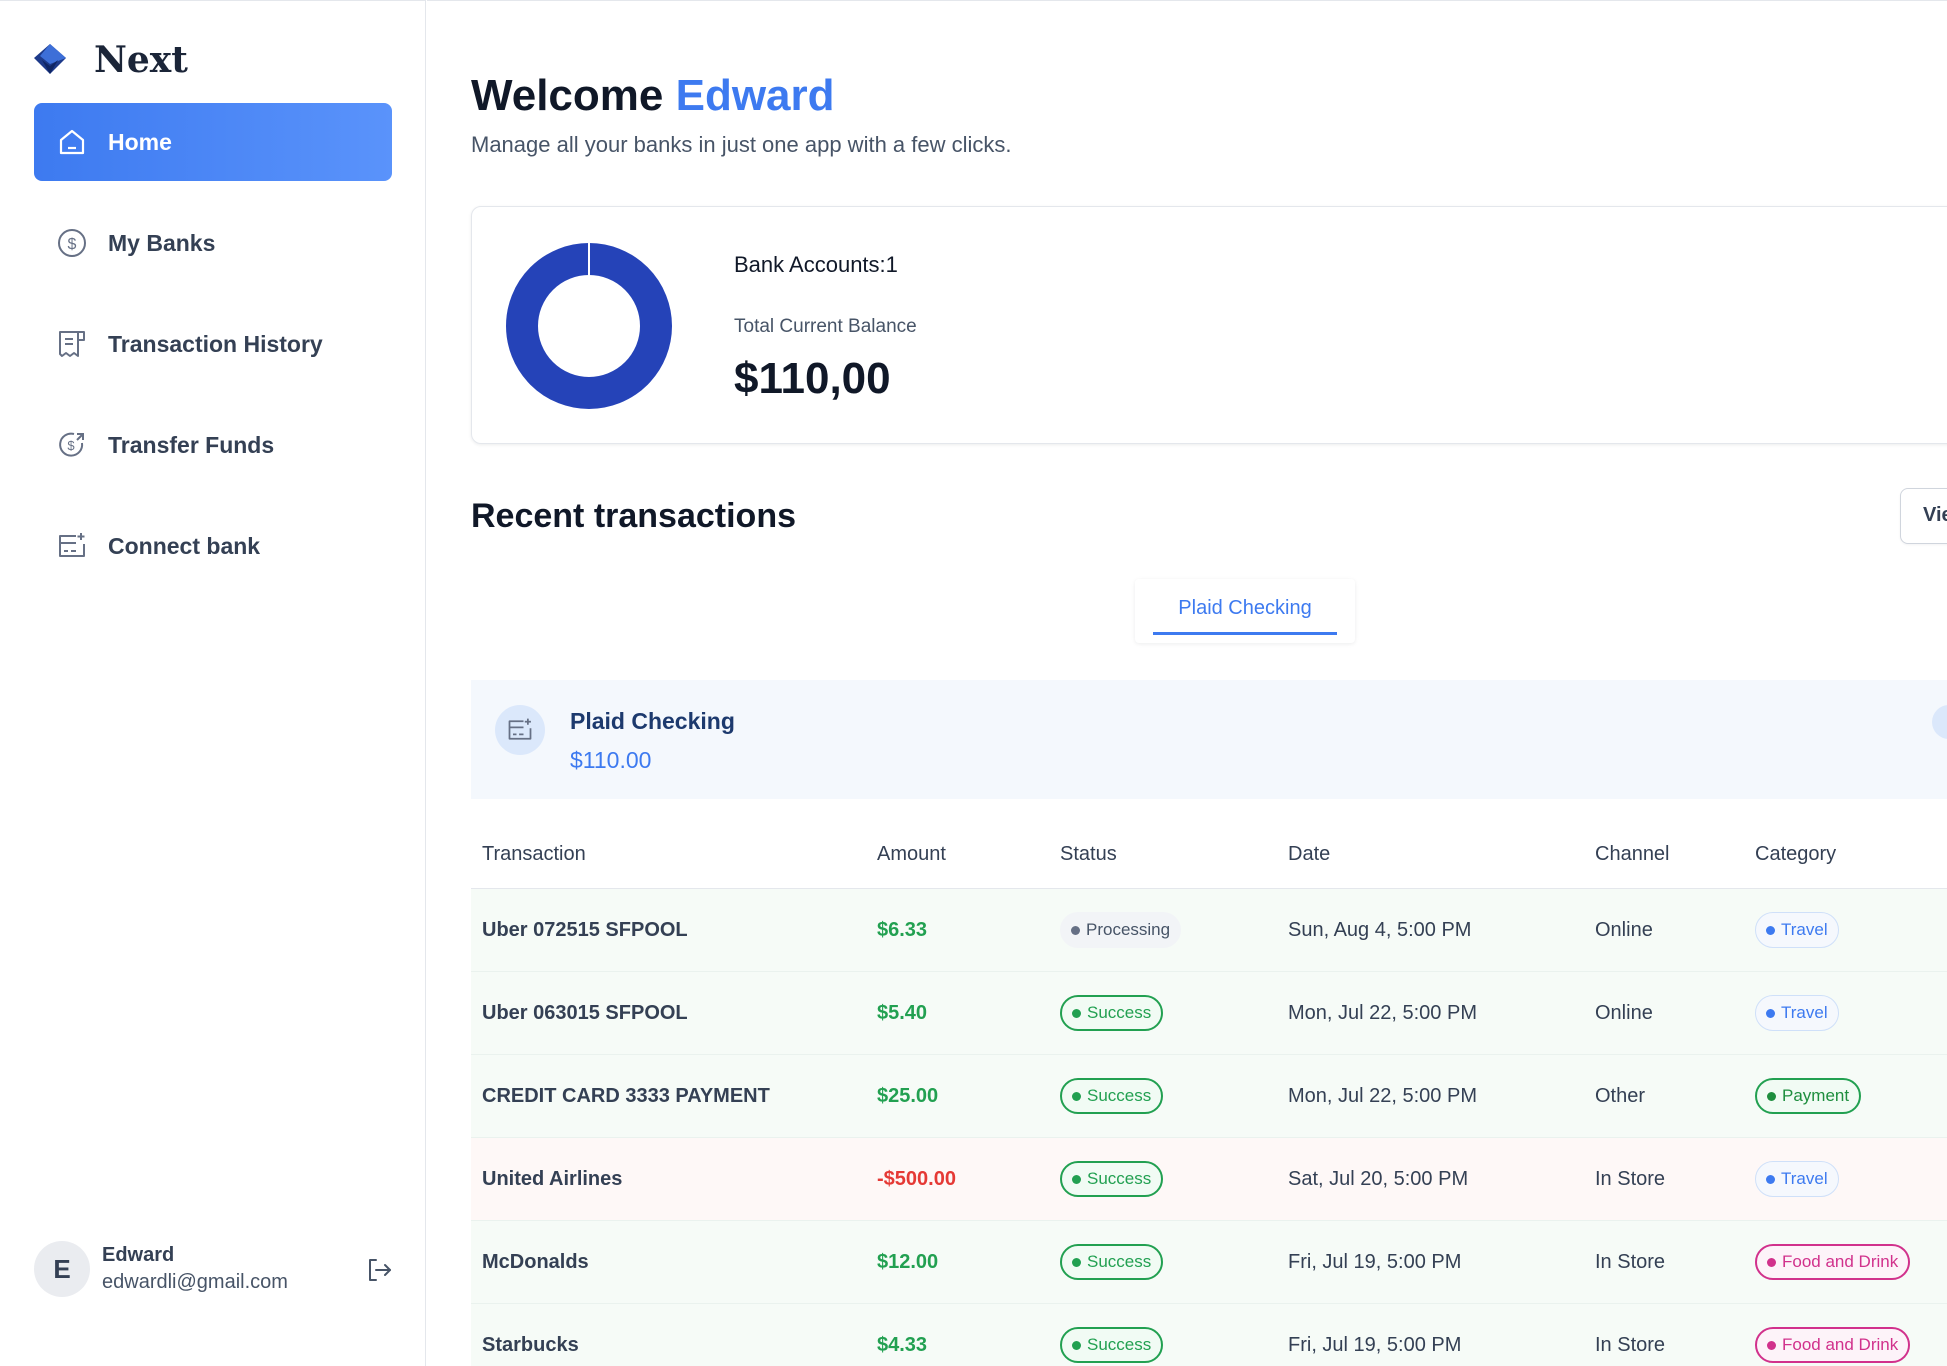 The height and width of the screenshot is (1366, 1947). I want to click on sidebar-item-connect-bank: Connect bank, so click(213, 546).